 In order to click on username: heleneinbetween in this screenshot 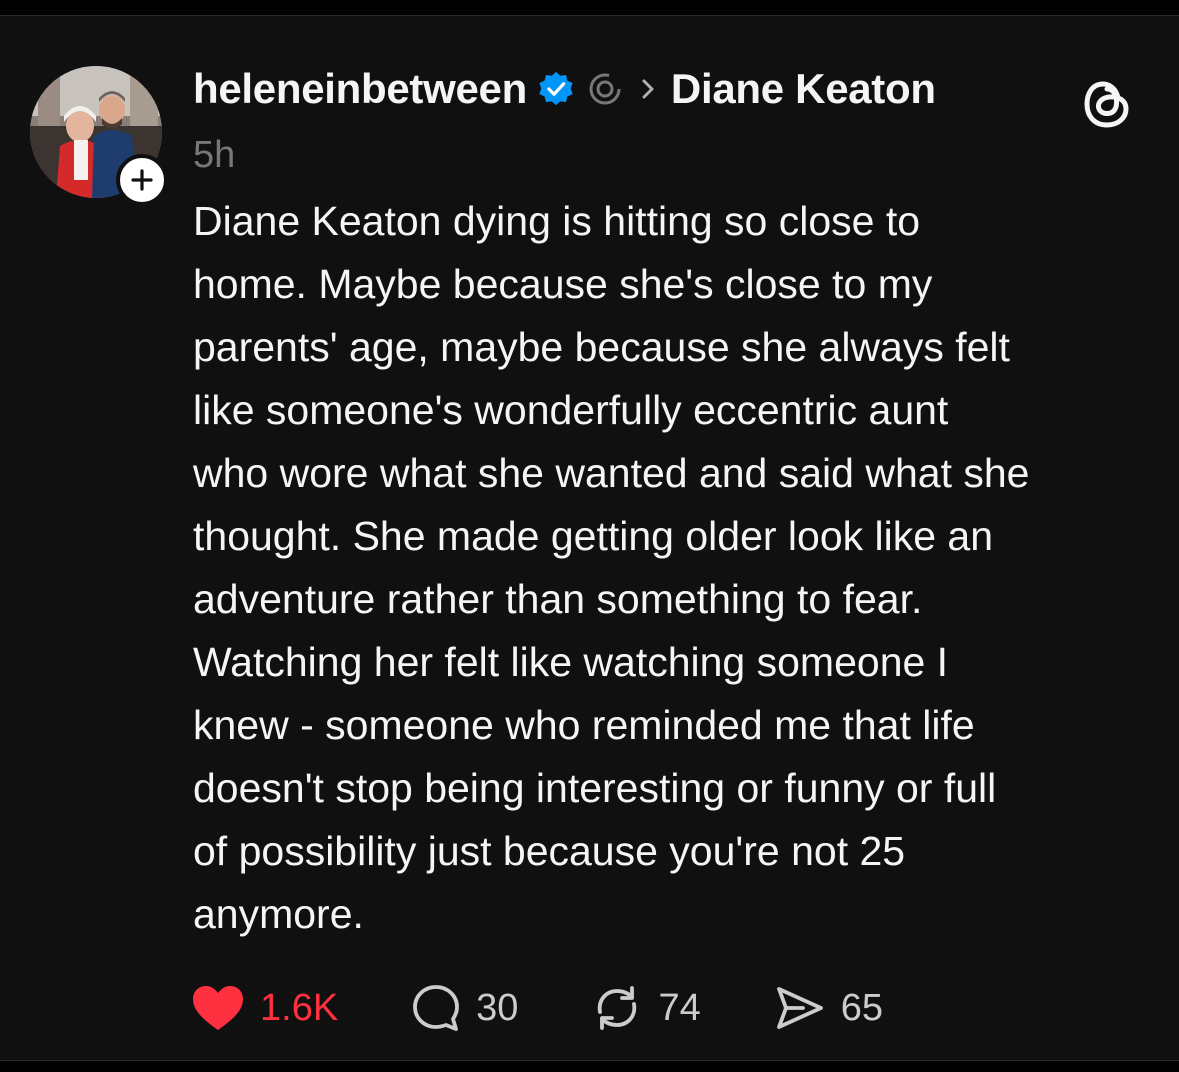, I will do `click(360, 89)`.